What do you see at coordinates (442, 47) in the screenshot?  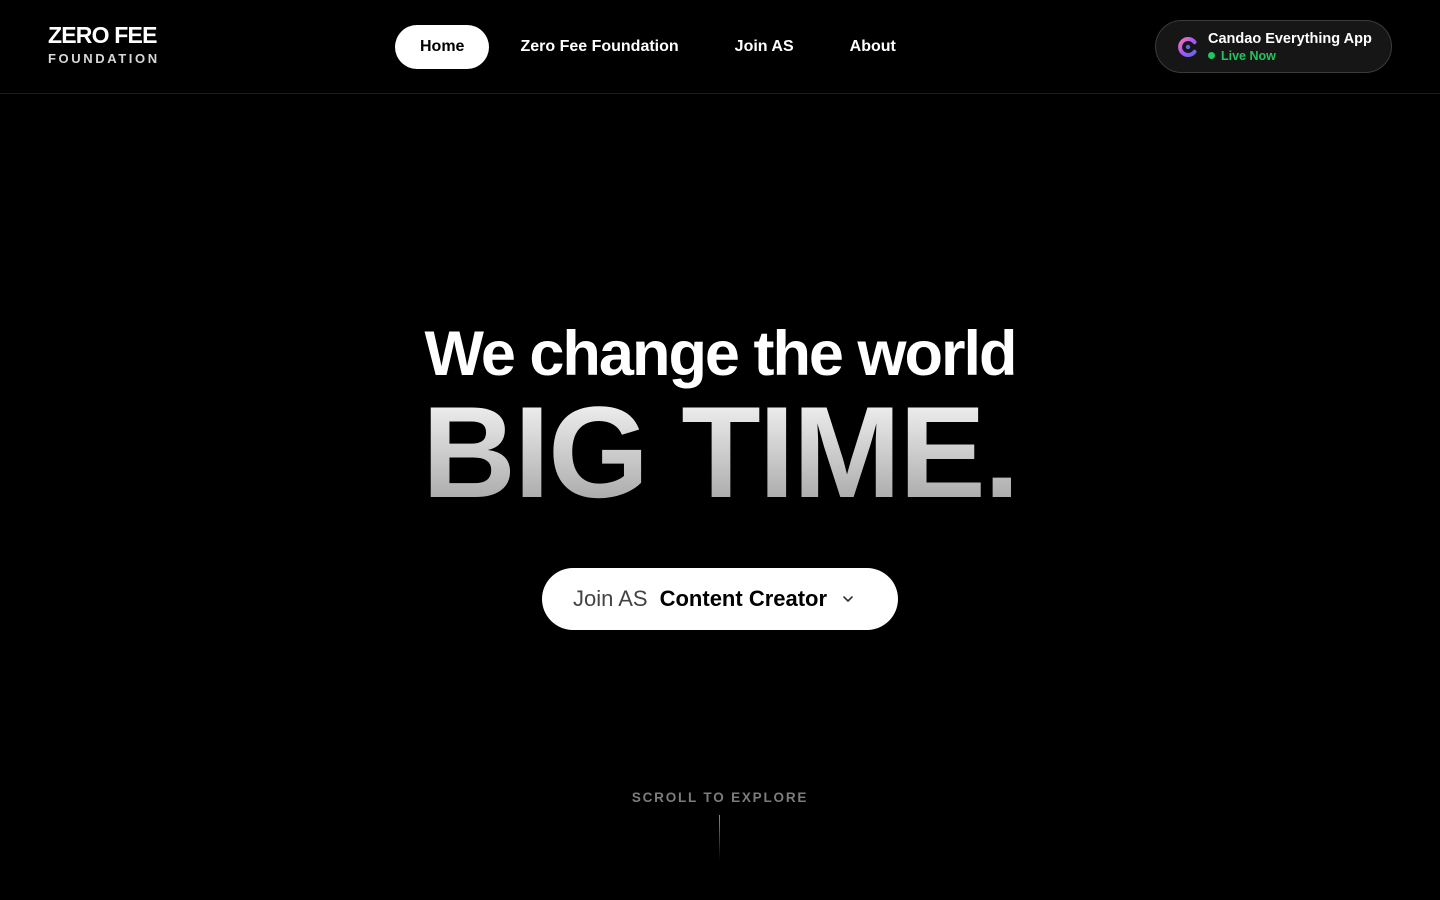 I see `nav-item-home: Home` at bounding box center [442, 47].